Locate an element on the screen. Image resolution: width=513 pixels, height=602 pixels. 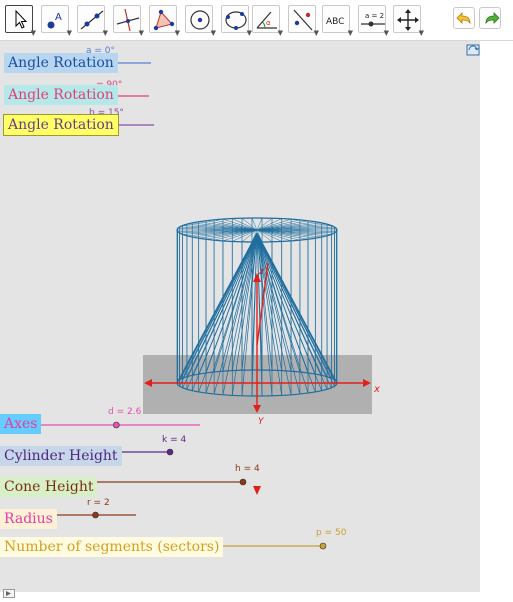
angle-icon: α ▼ is located at coordinates (267, 21).